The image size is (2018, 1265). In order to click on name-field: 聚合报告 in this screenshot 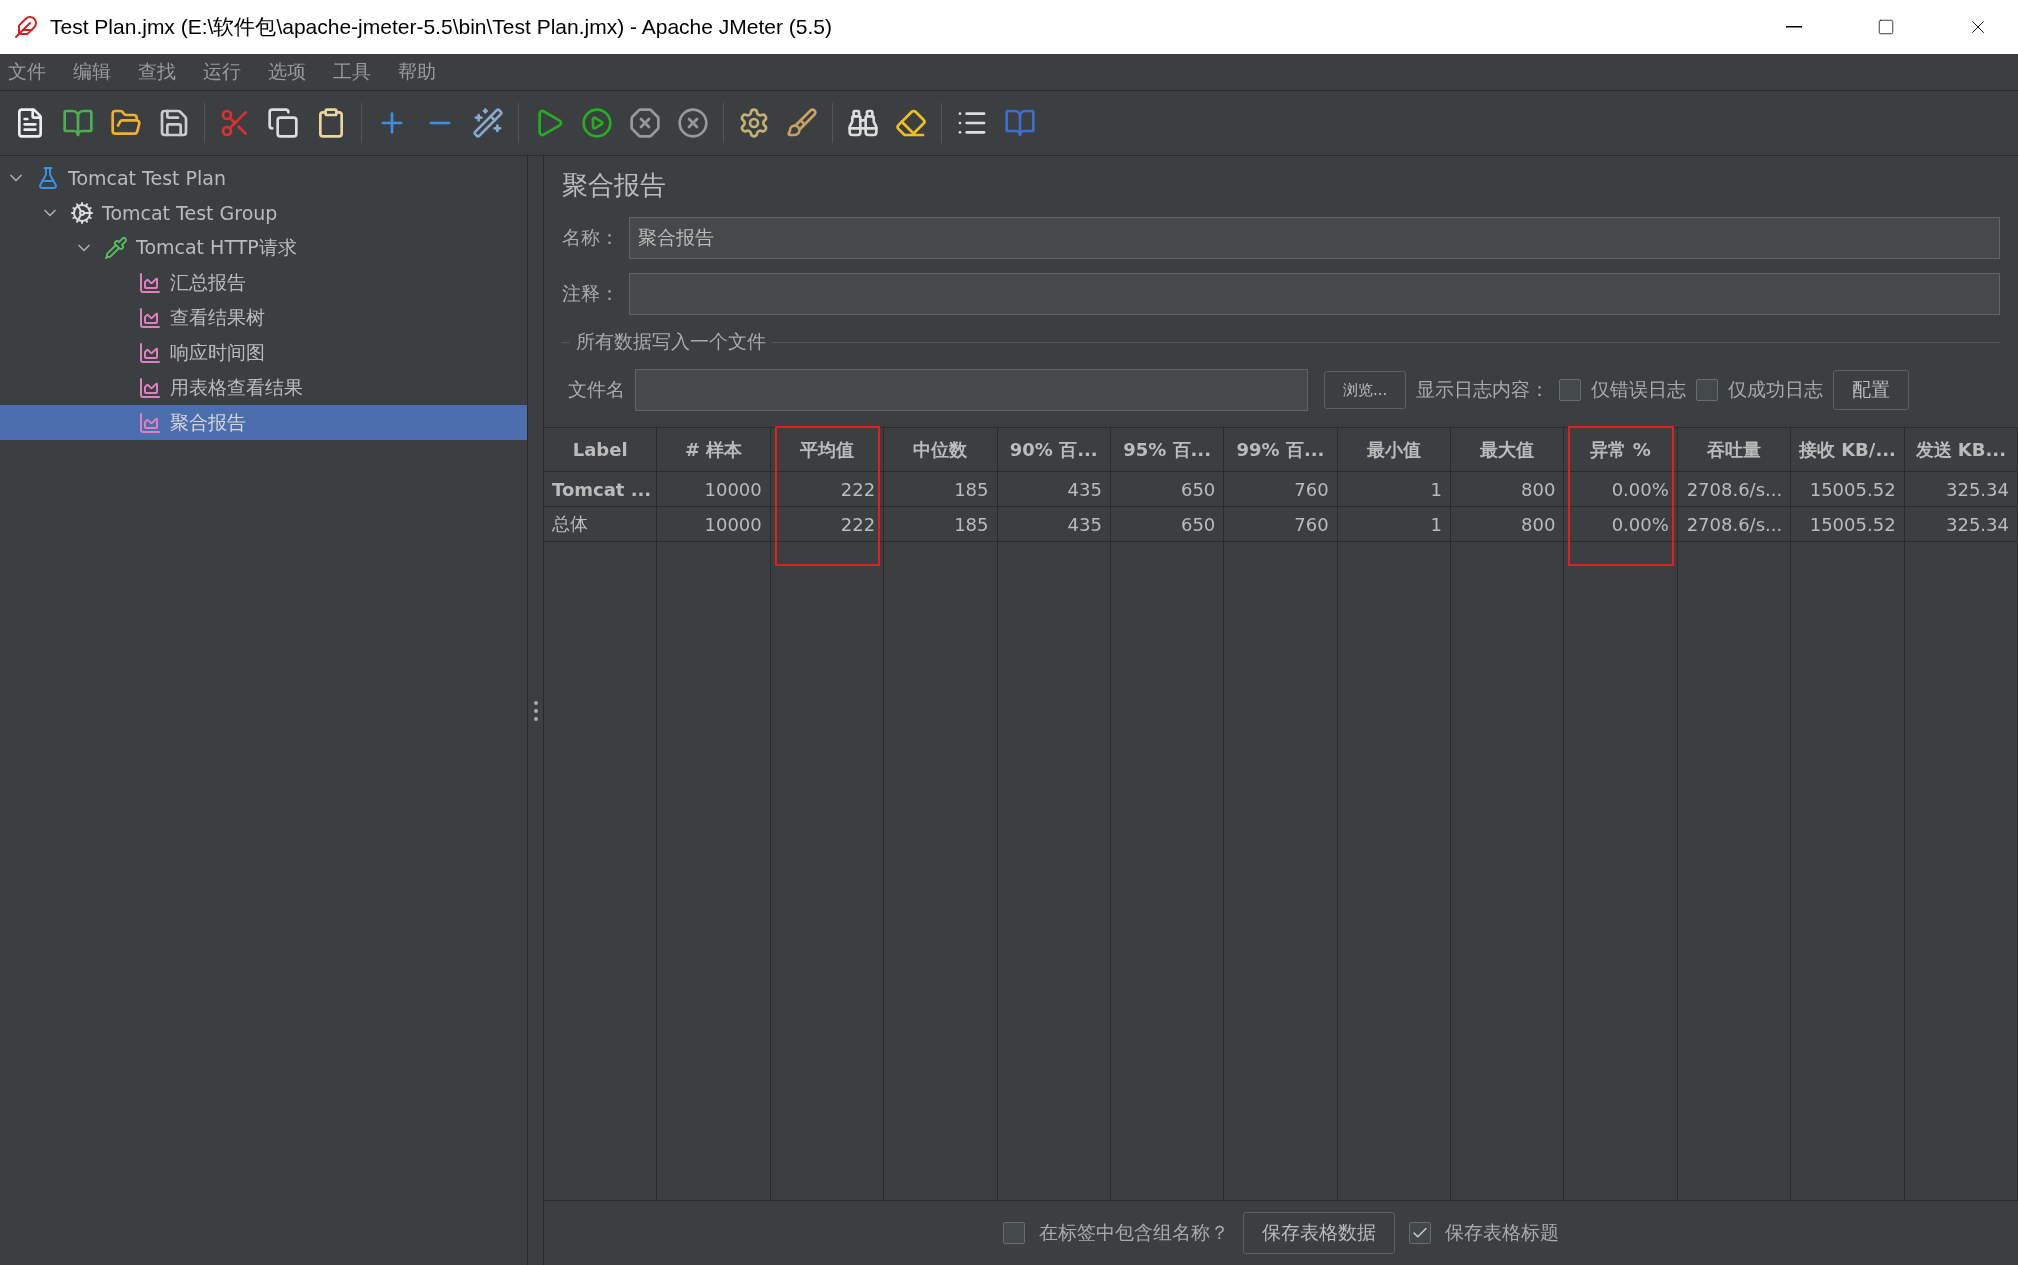, I will do `click(1314, 238)`.